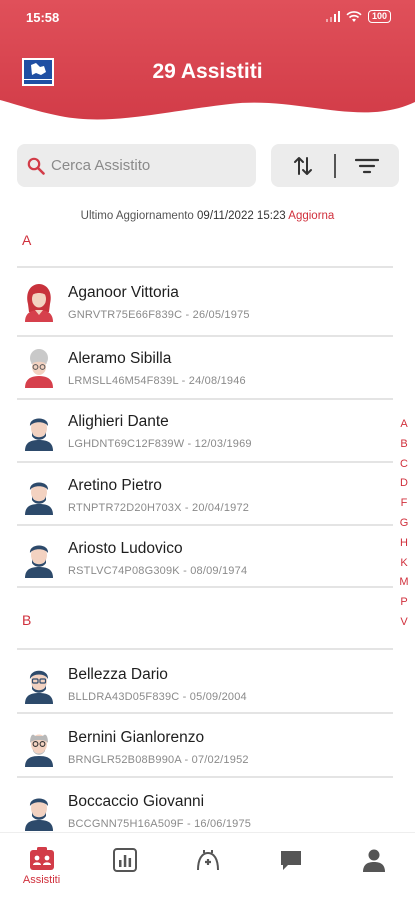 This screenshot has height=900, width=415. What do you see at coordinates (120, 358) in the screenshot?
I see `patient-name: Aleramo Sibilla` at bounding box center [120, 358].